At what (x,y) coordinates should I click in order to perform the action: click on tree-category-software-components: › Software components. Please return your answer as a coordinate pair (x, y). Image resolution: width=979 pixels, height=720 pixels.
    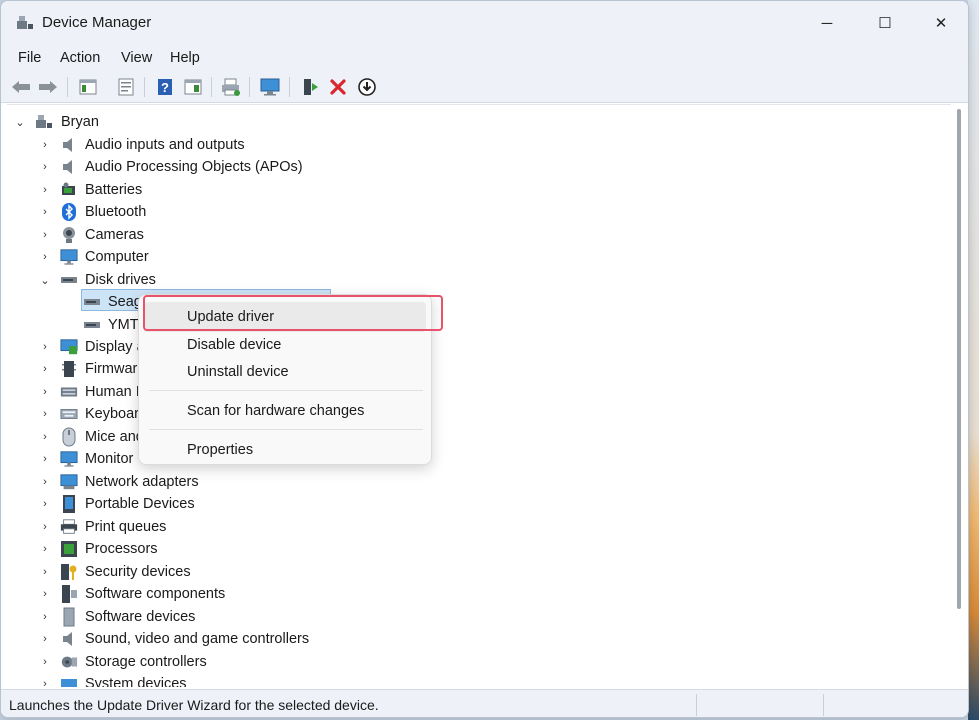
    Looking at the image, I should click on (207, 594).